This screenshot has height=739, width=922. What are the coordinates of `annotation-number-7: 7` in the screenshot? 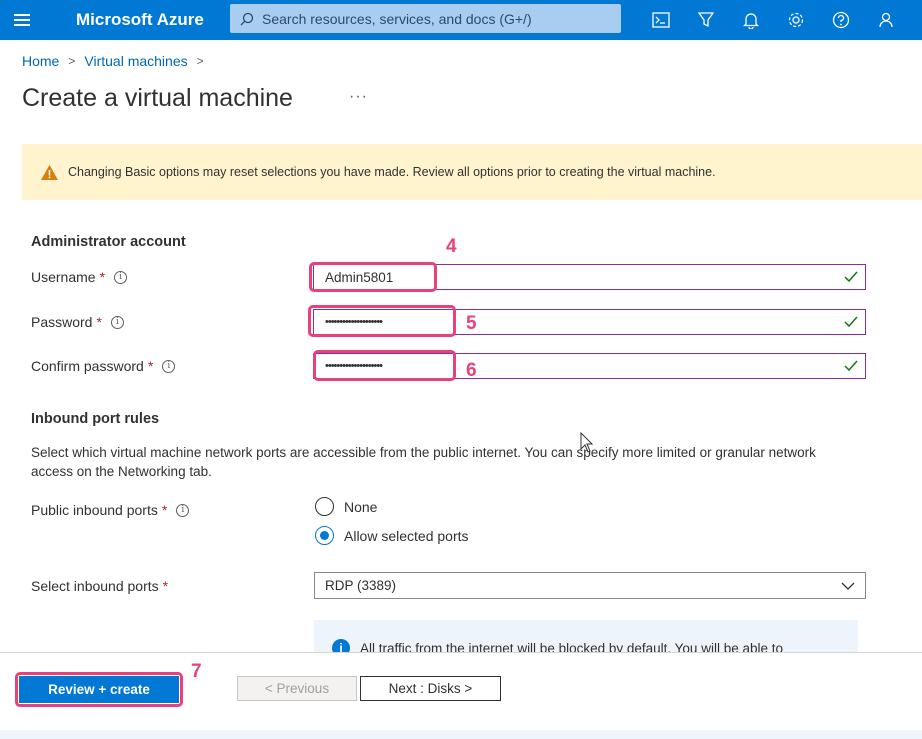 It's located at (196, 671).